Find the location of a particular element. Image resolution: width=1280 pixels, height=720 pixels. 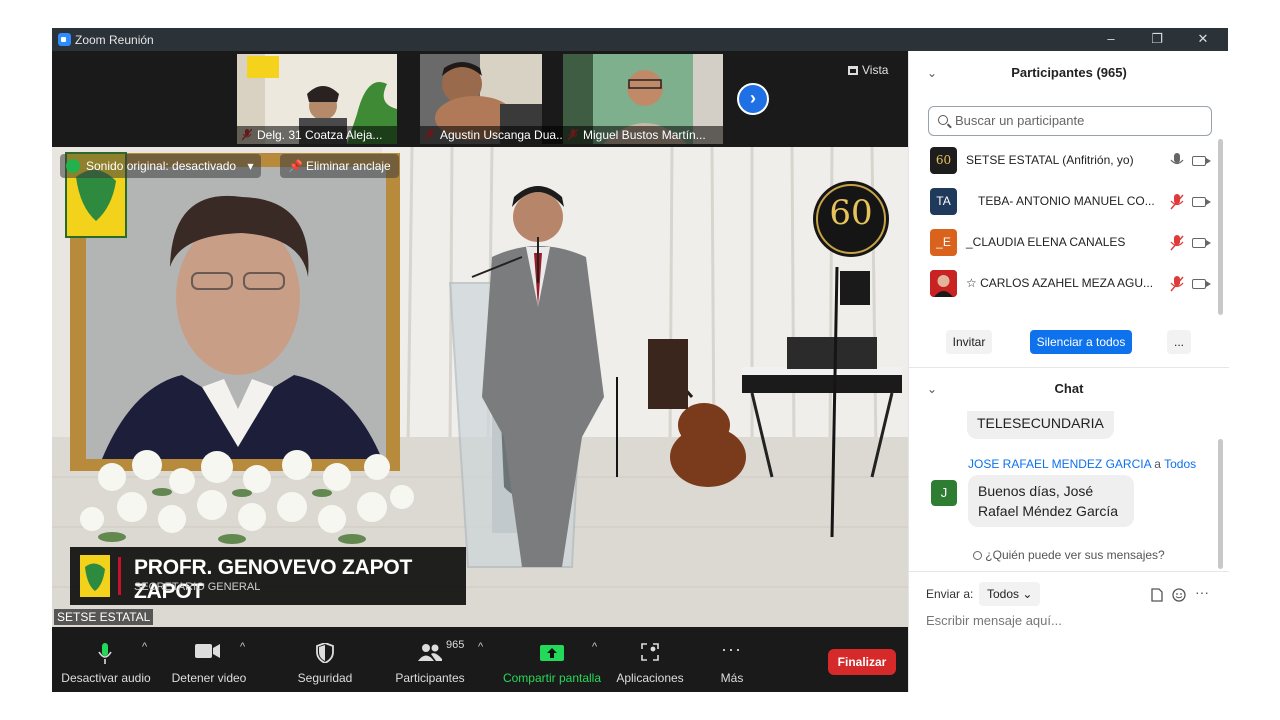

participants-icon is located at coordinates (430, 652).